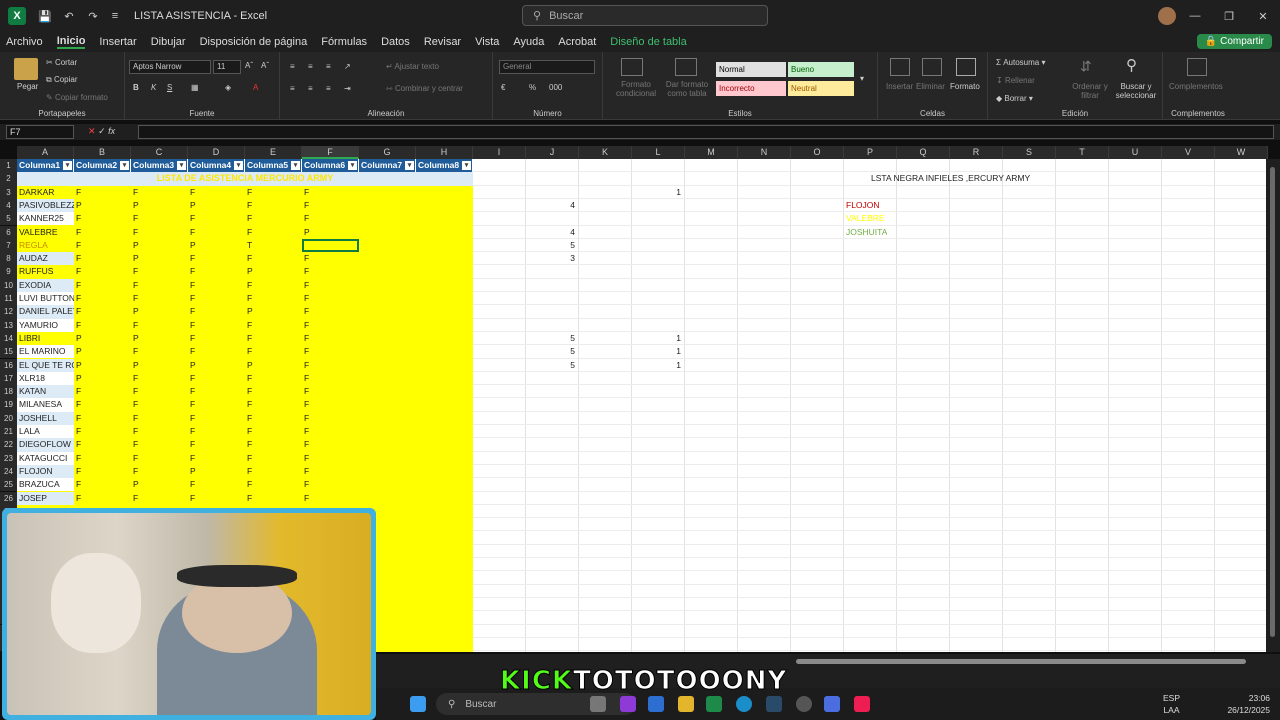  What do you see at coordinates (550, 258) in the screenshot?
I see `count-cell: 3` at bounding box center [550, 258].